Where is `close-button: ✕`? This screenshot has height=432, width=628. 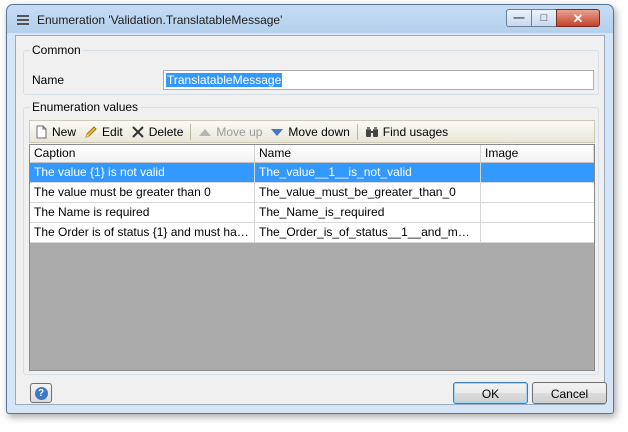 close-button: ✕ is located at coordinates (578, 18).